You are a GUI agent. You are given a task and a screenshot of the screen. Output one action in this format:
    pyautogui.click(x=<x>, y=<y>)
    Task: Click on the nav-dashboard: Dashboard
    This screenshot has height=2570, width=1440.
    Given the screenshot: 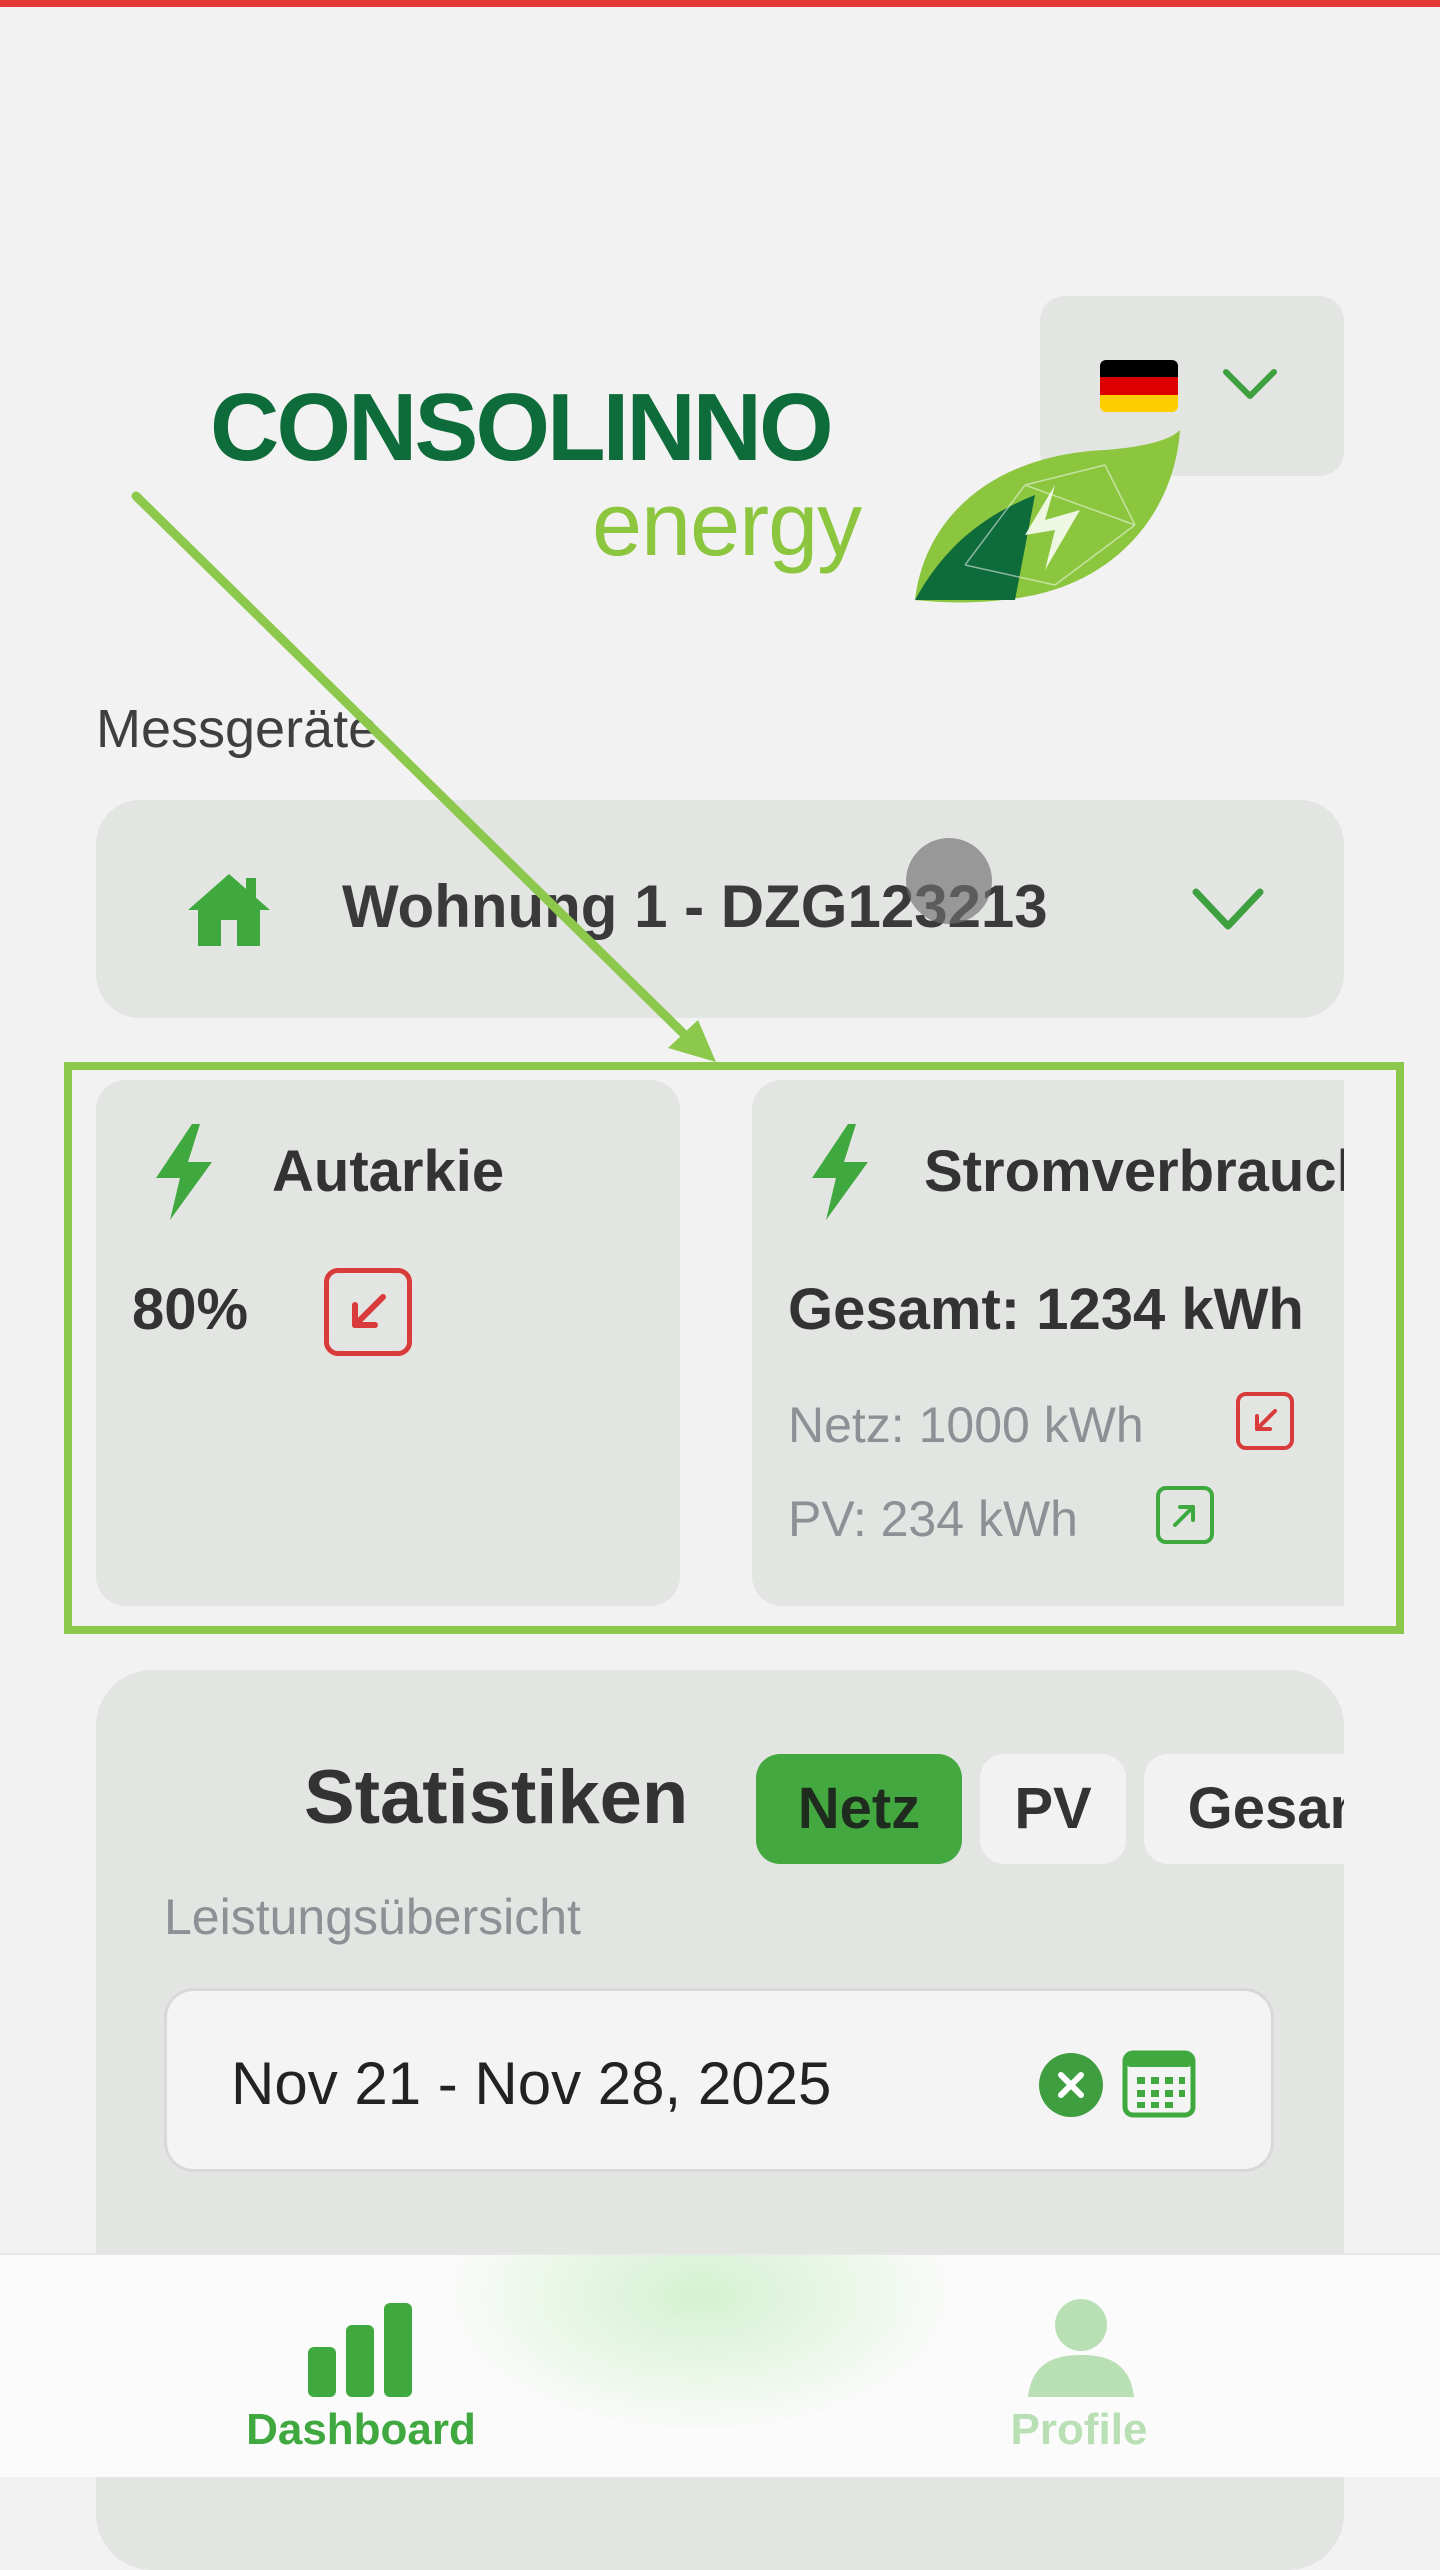 What is the action you would take?
    pyautogui.click(x=356, y=2366)
    